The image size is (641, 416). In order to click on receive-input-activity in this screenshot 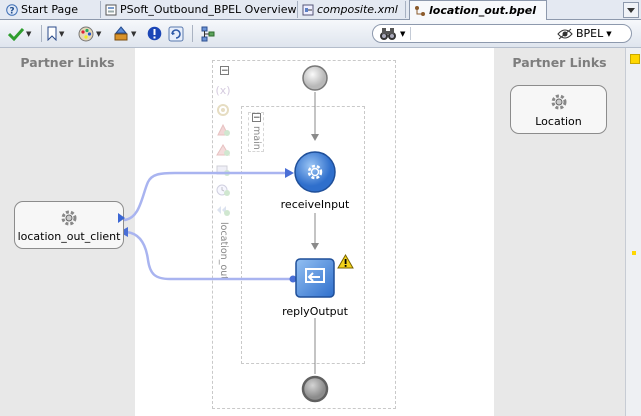, I will do `click(315, 172)`.